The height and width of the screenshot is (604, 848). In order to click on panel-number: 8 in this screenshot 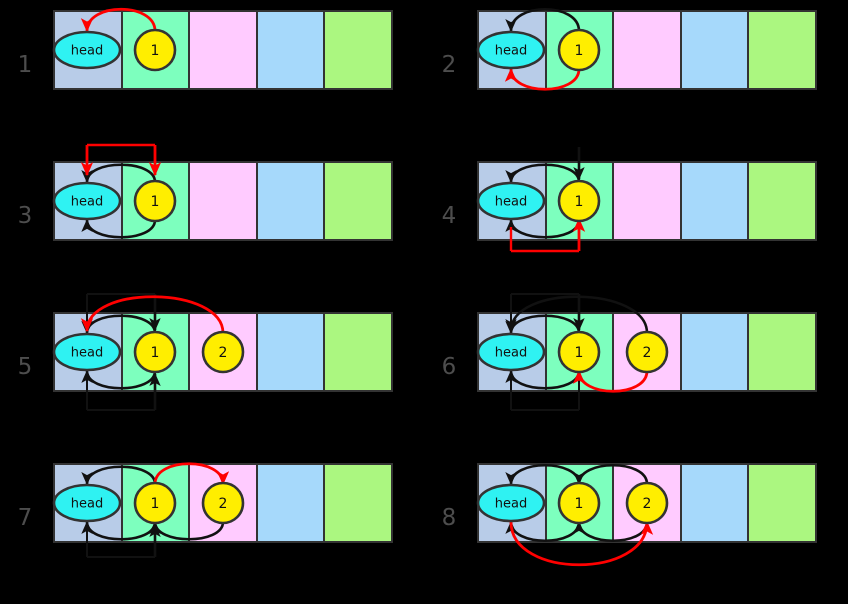, I will do `click(449, 518)`.